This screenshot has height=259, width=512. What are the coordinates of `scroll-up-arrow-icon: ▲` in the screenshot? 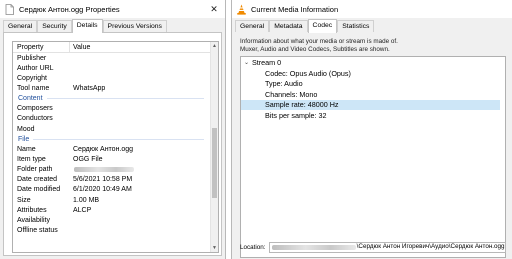 It's located at (214, 46).